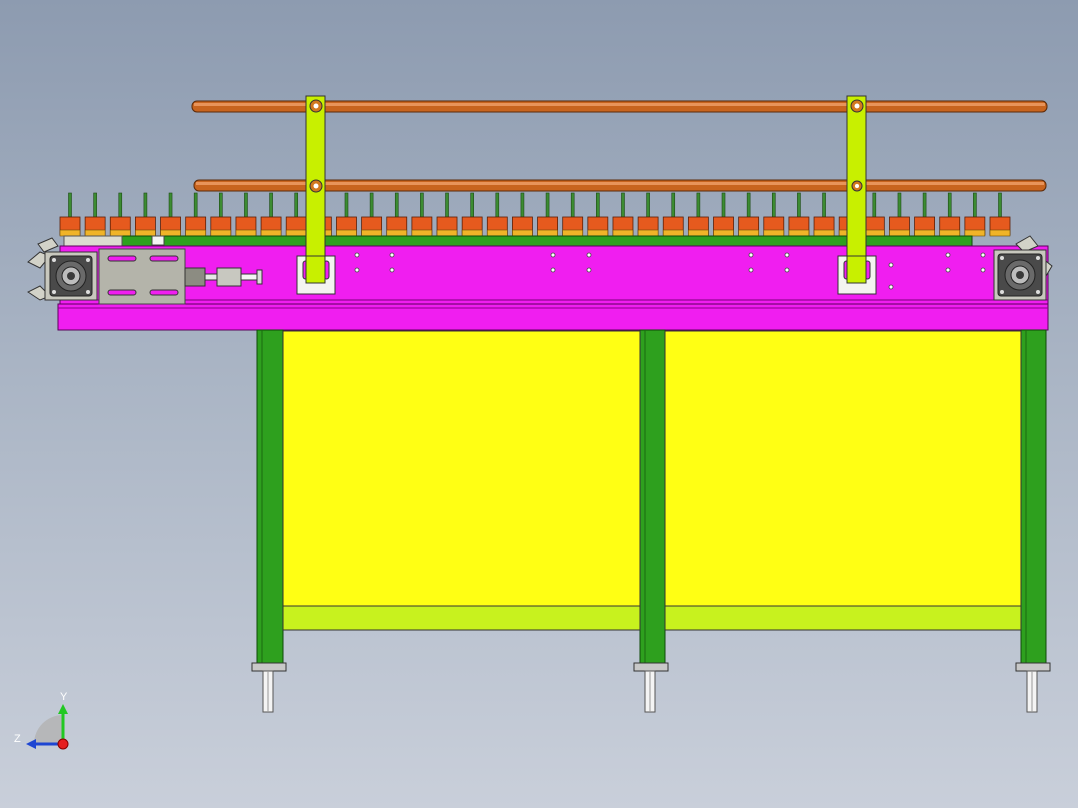  What do you see at coordinates (535, 214) in the screenshot?
I see `conveyor-cleat-row` at bounding box center [535, 214].